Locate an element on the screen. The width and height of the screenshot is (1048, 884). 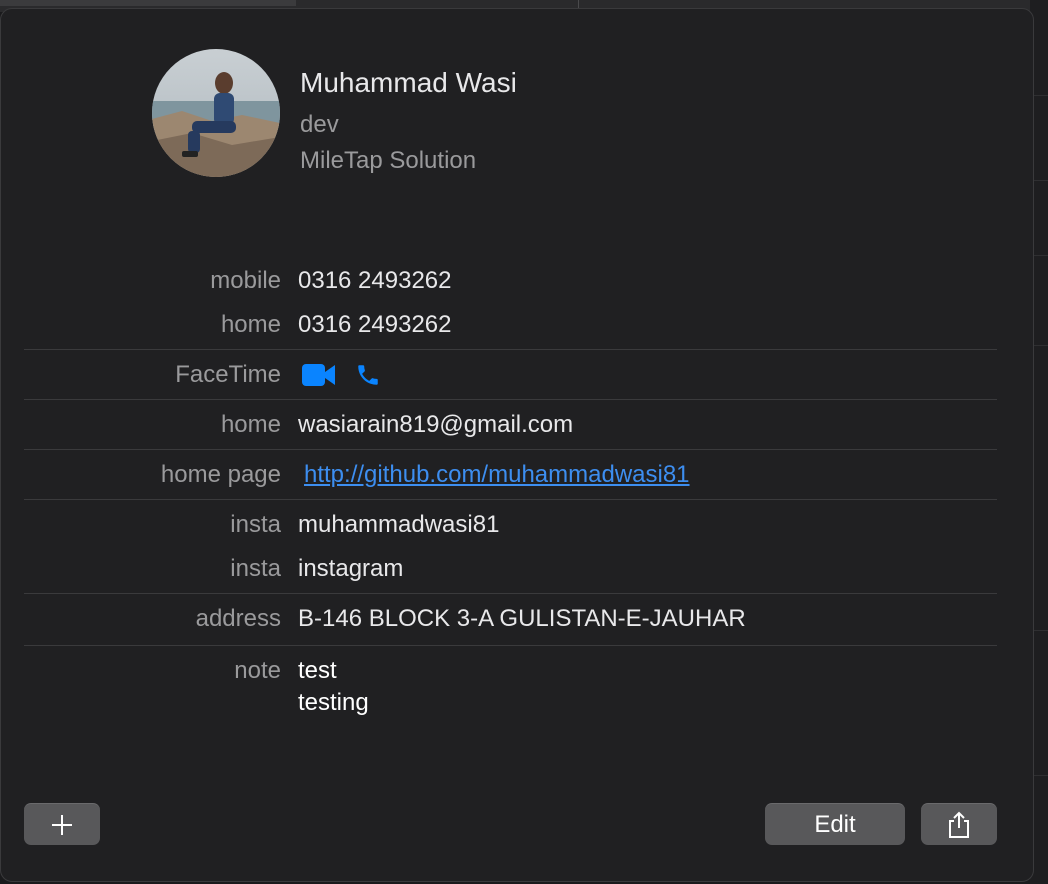
background-tab is located at coordinates (148, 3).